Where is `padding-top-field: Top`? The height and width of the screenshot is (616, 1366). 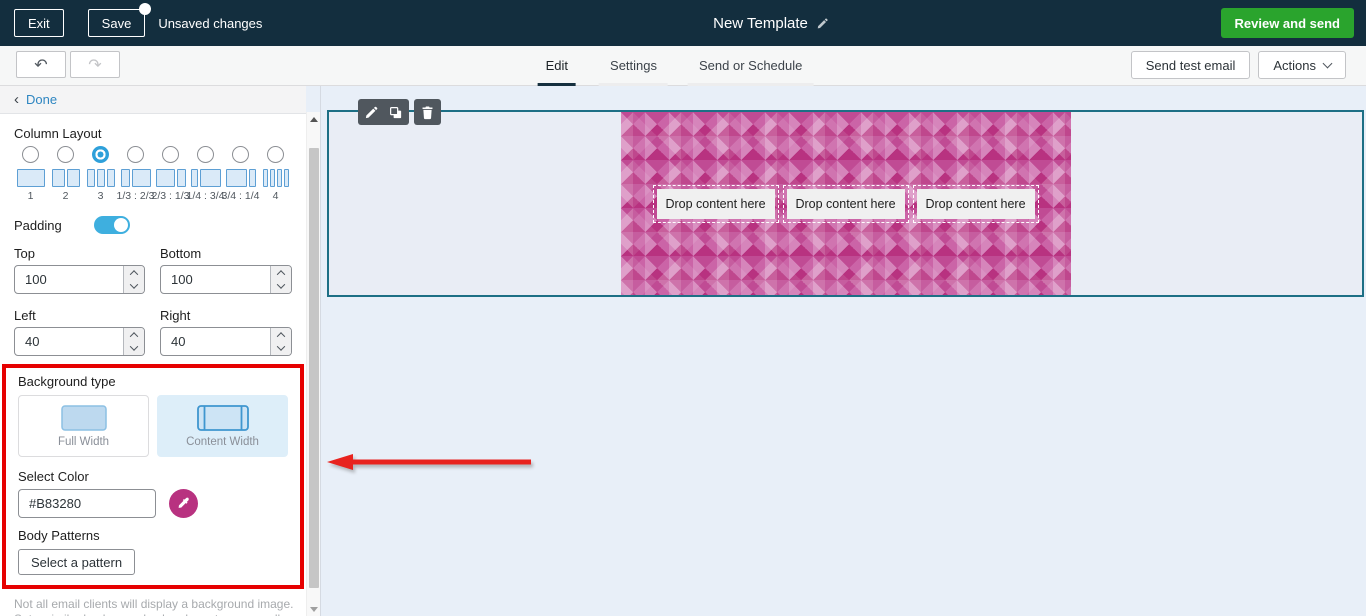
padding-top-field: Top is located at coordinates (79, 270).